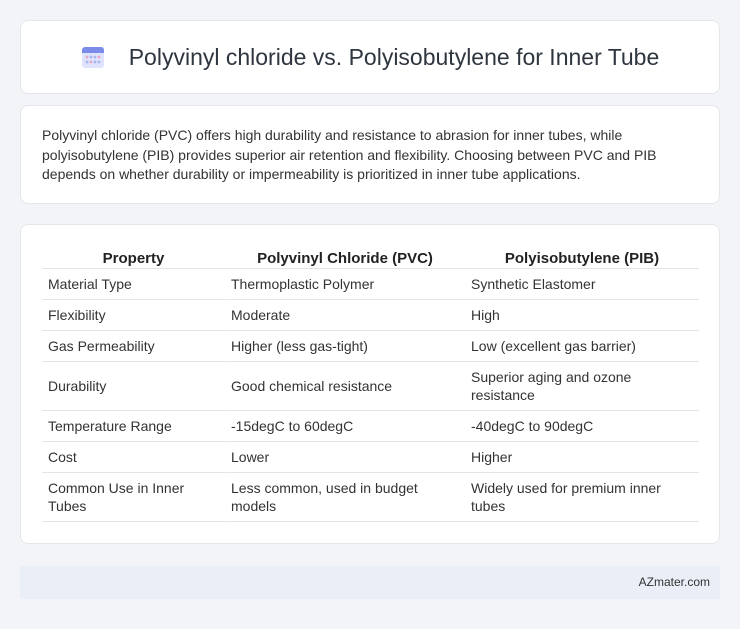  I want to click on table-cell-pvc: Higher (less gas-tight), so click(345, 346).